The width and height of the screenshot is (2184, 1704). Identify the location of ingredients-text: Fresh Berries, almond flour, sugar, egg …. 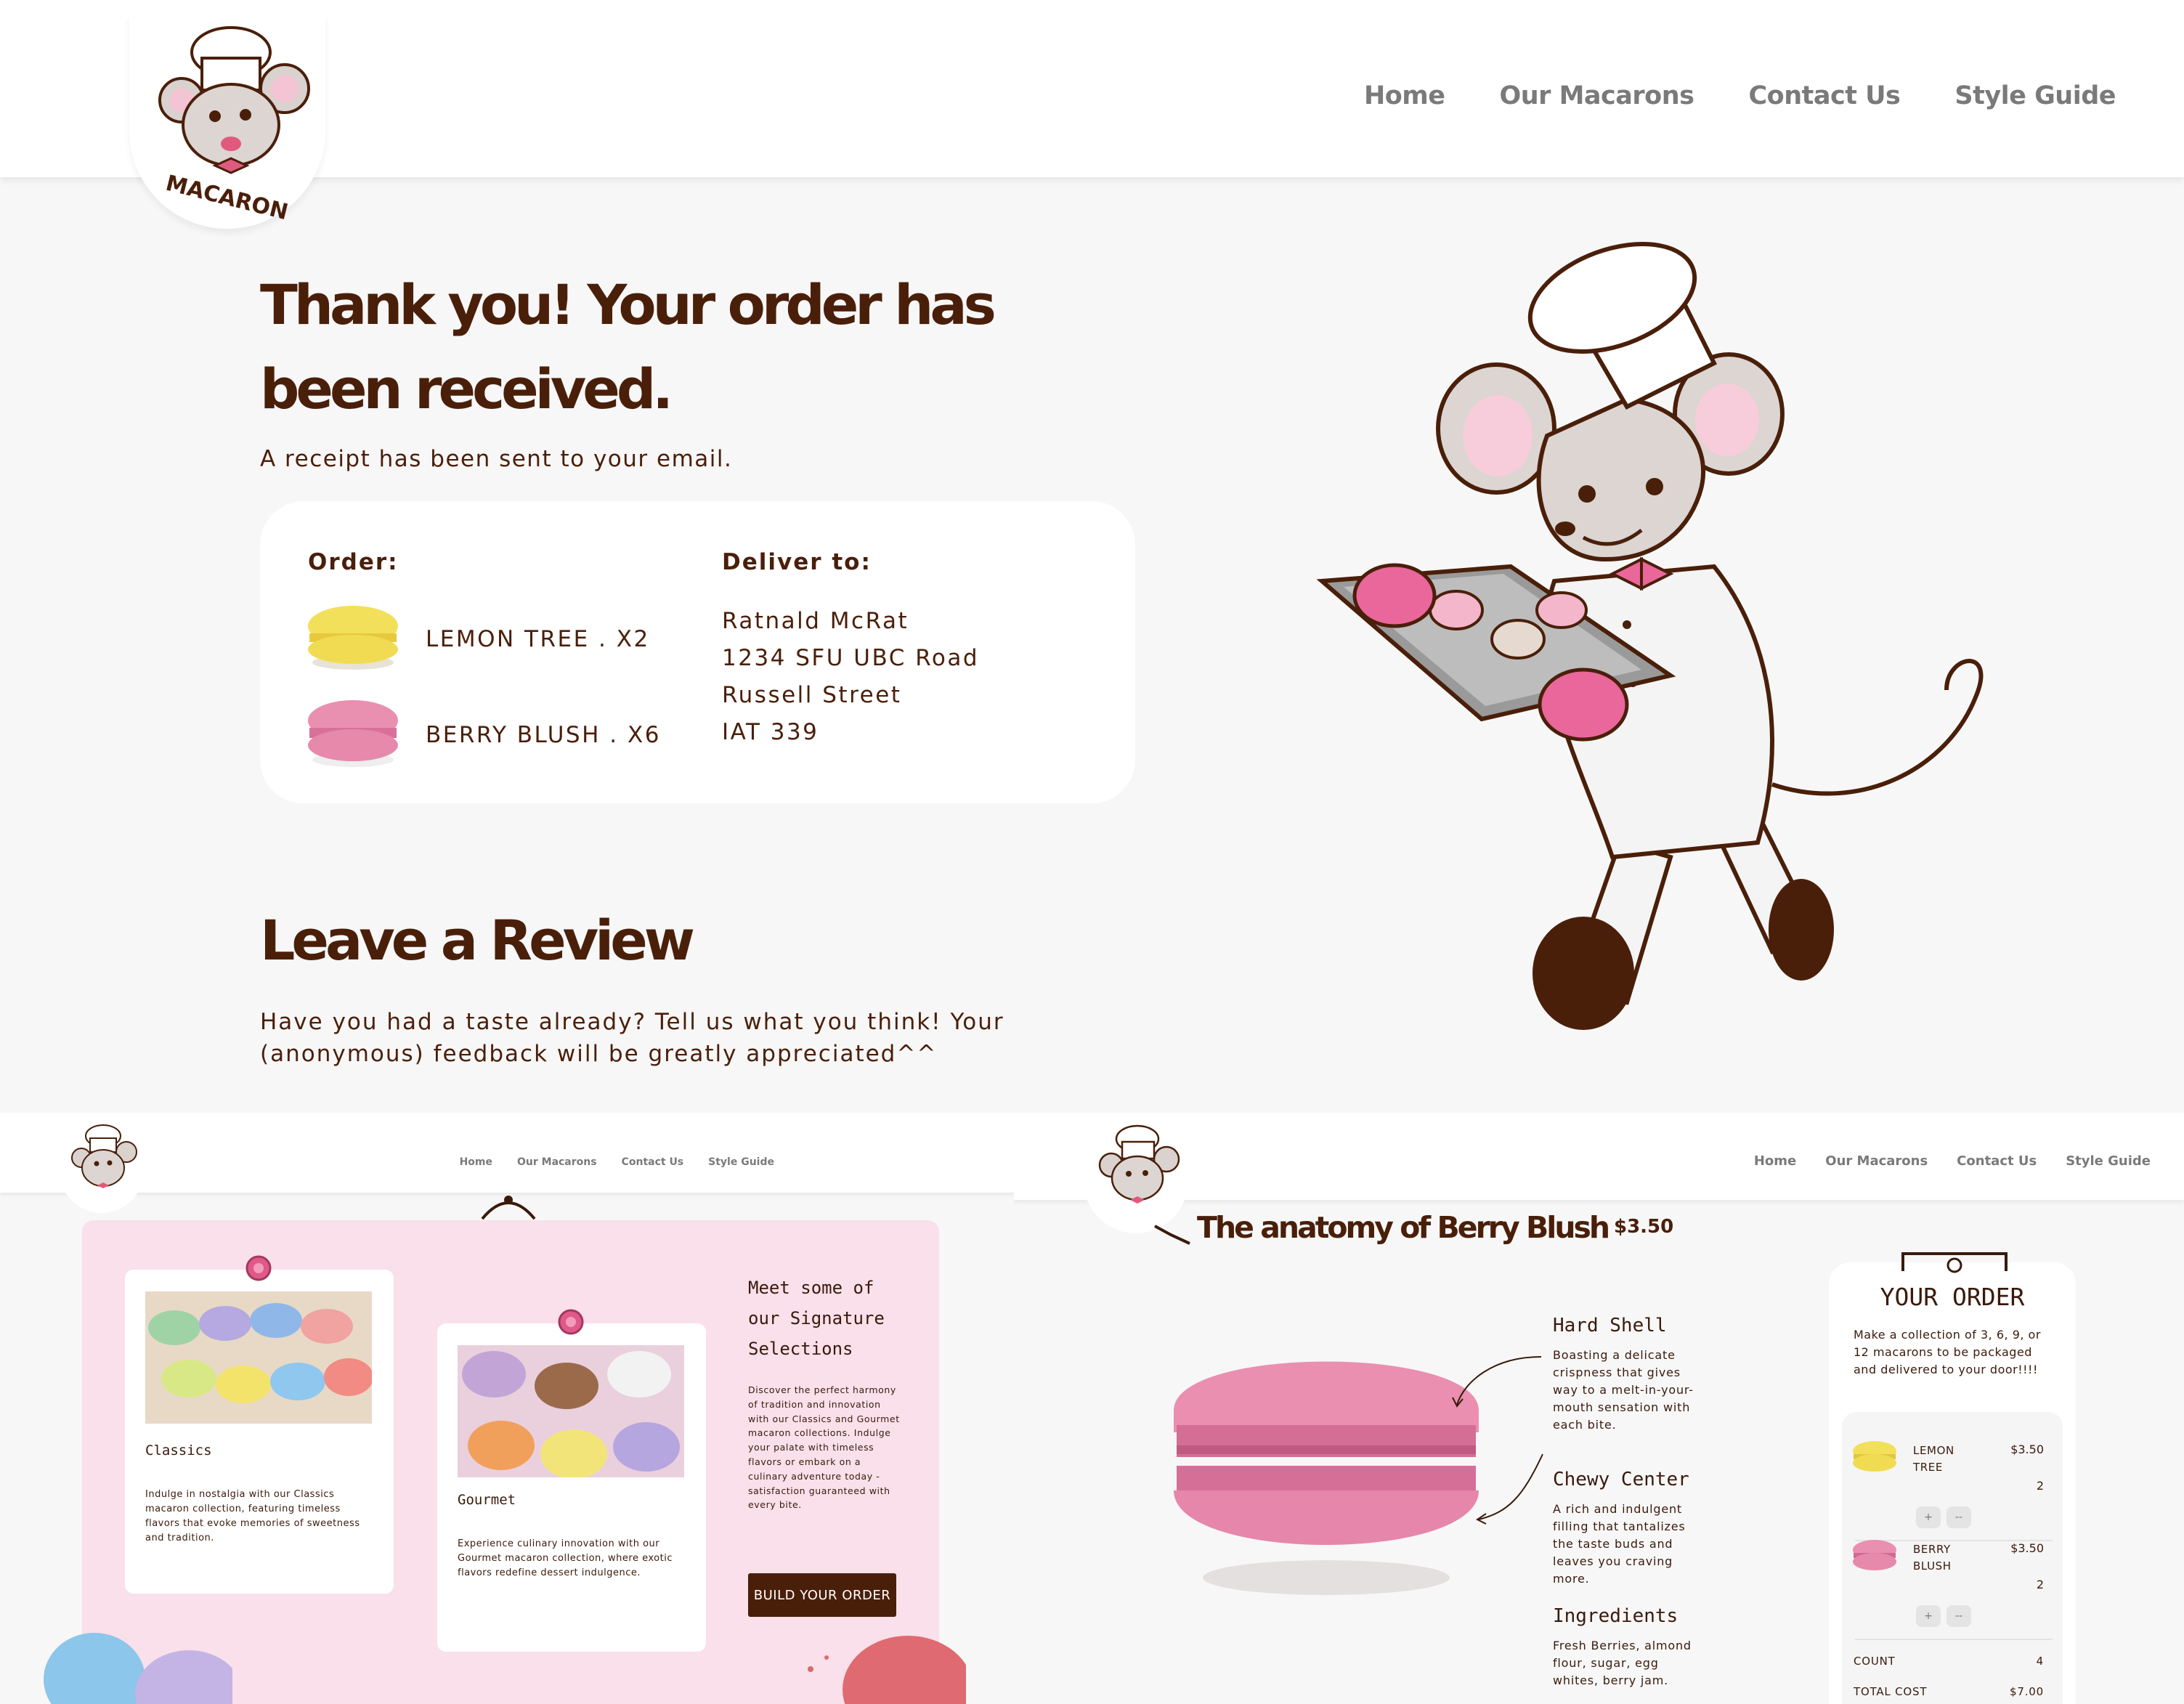
(1622, 1663).